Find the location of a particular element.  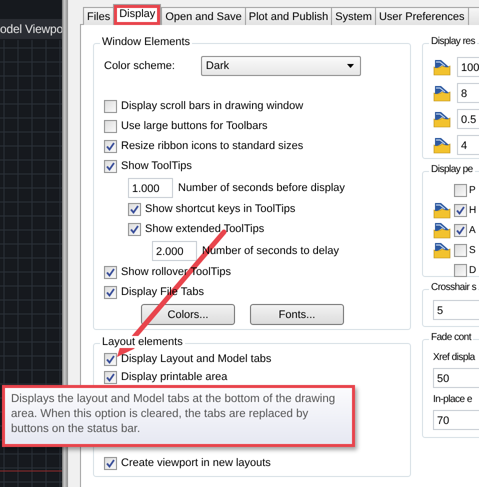

field-label: In-place e is located at coordinates (453, 400).